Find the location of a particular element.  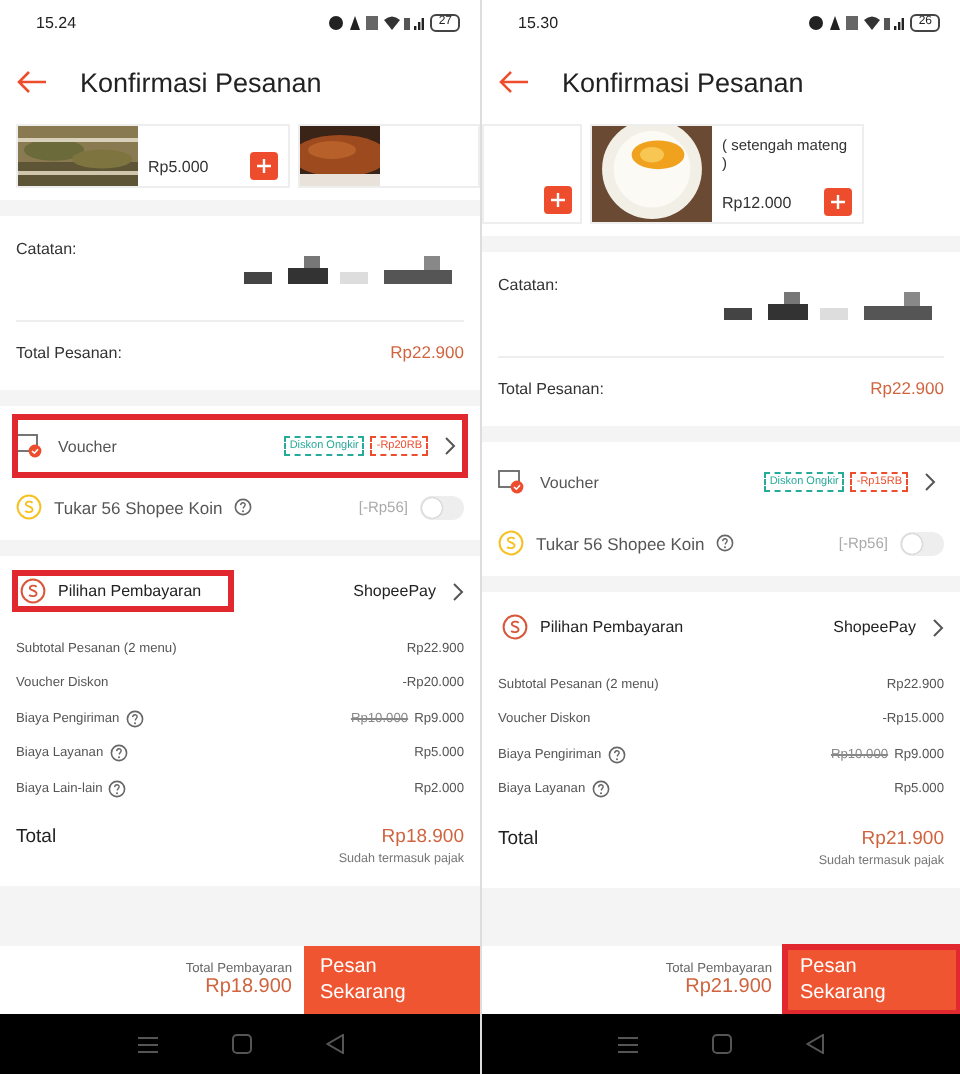

menu-item-card: Rp5.000 is located at coordinates (153, 156).